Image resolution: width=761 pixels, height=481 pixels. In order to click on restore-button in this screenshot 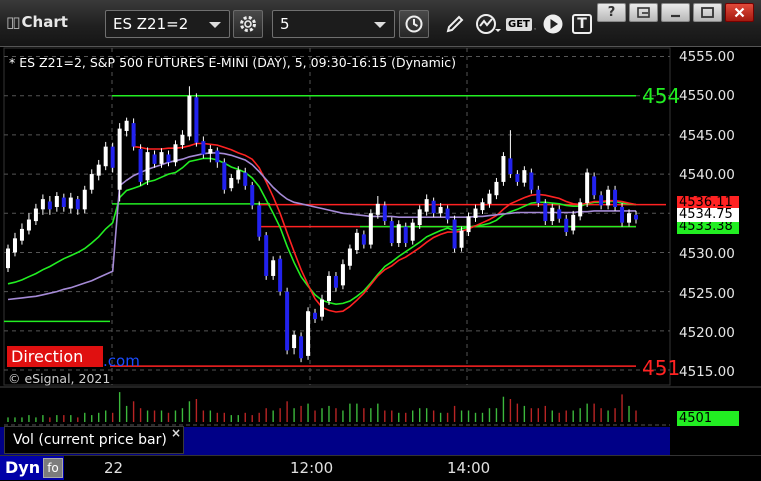, I will do `click(643, 12)`.